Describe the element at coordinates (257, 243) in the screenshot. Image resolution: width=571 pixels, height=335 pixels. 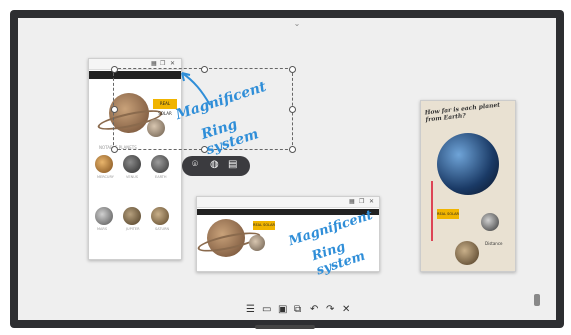
I see `moon-image` at that location.